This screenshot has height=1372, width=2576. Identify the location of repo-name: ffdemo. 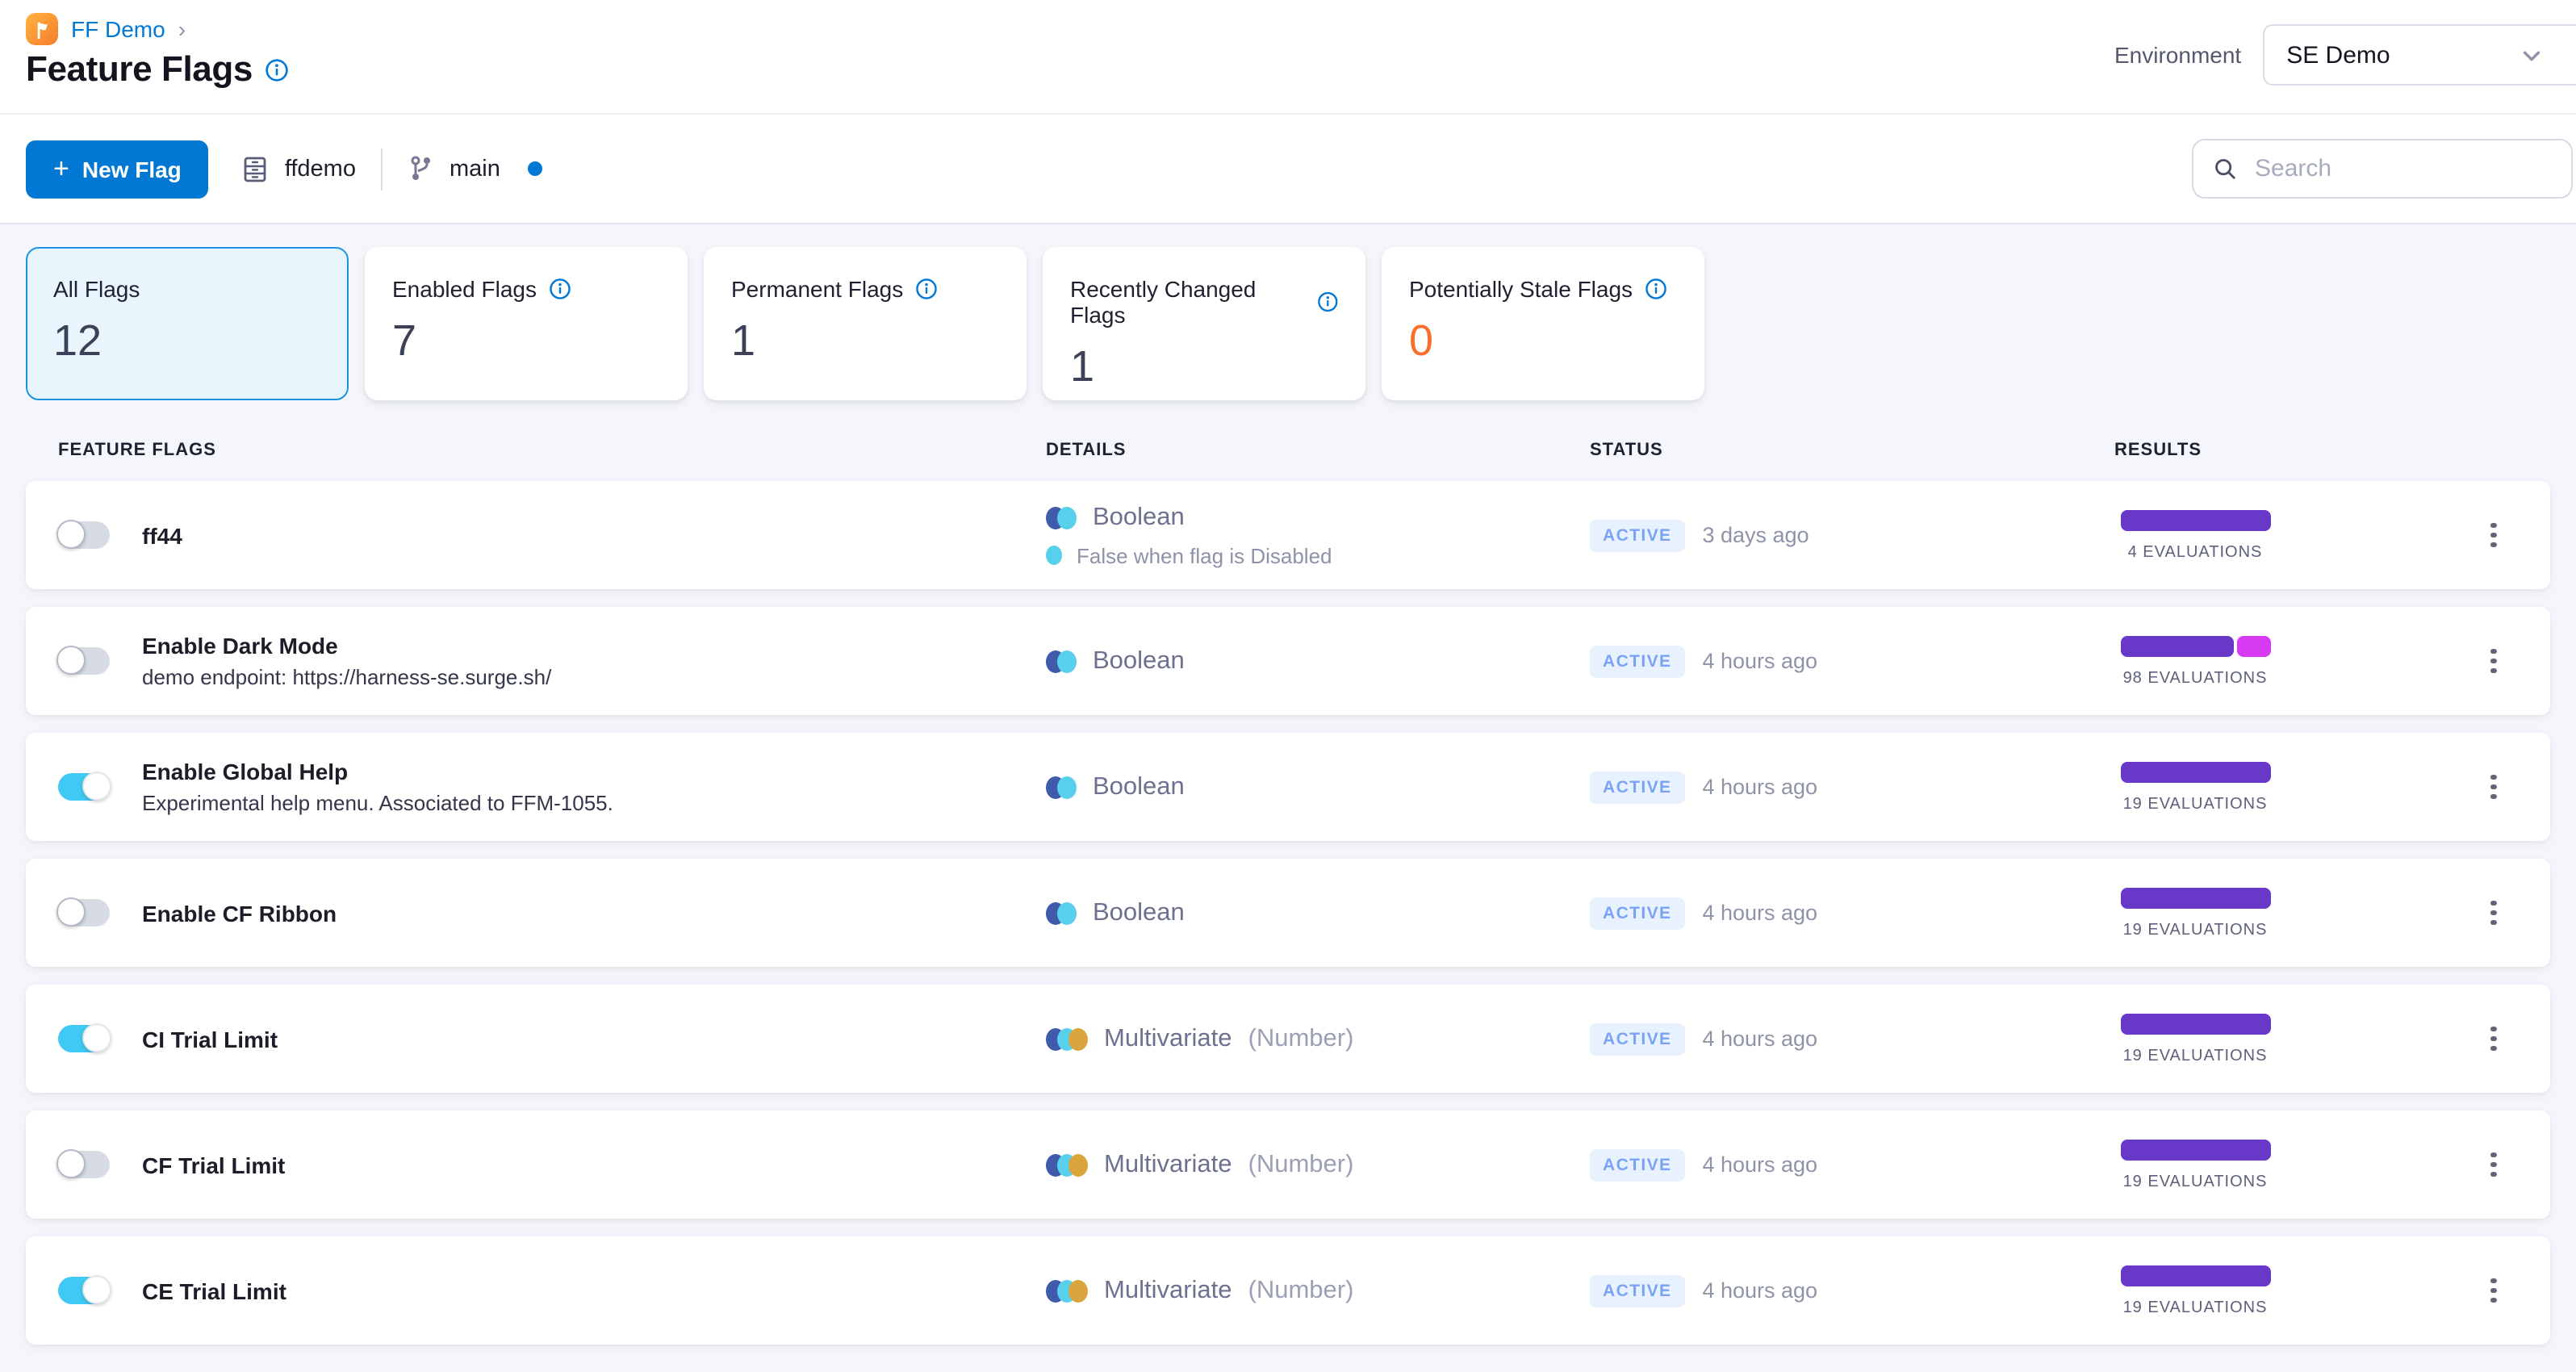
(320, 169).